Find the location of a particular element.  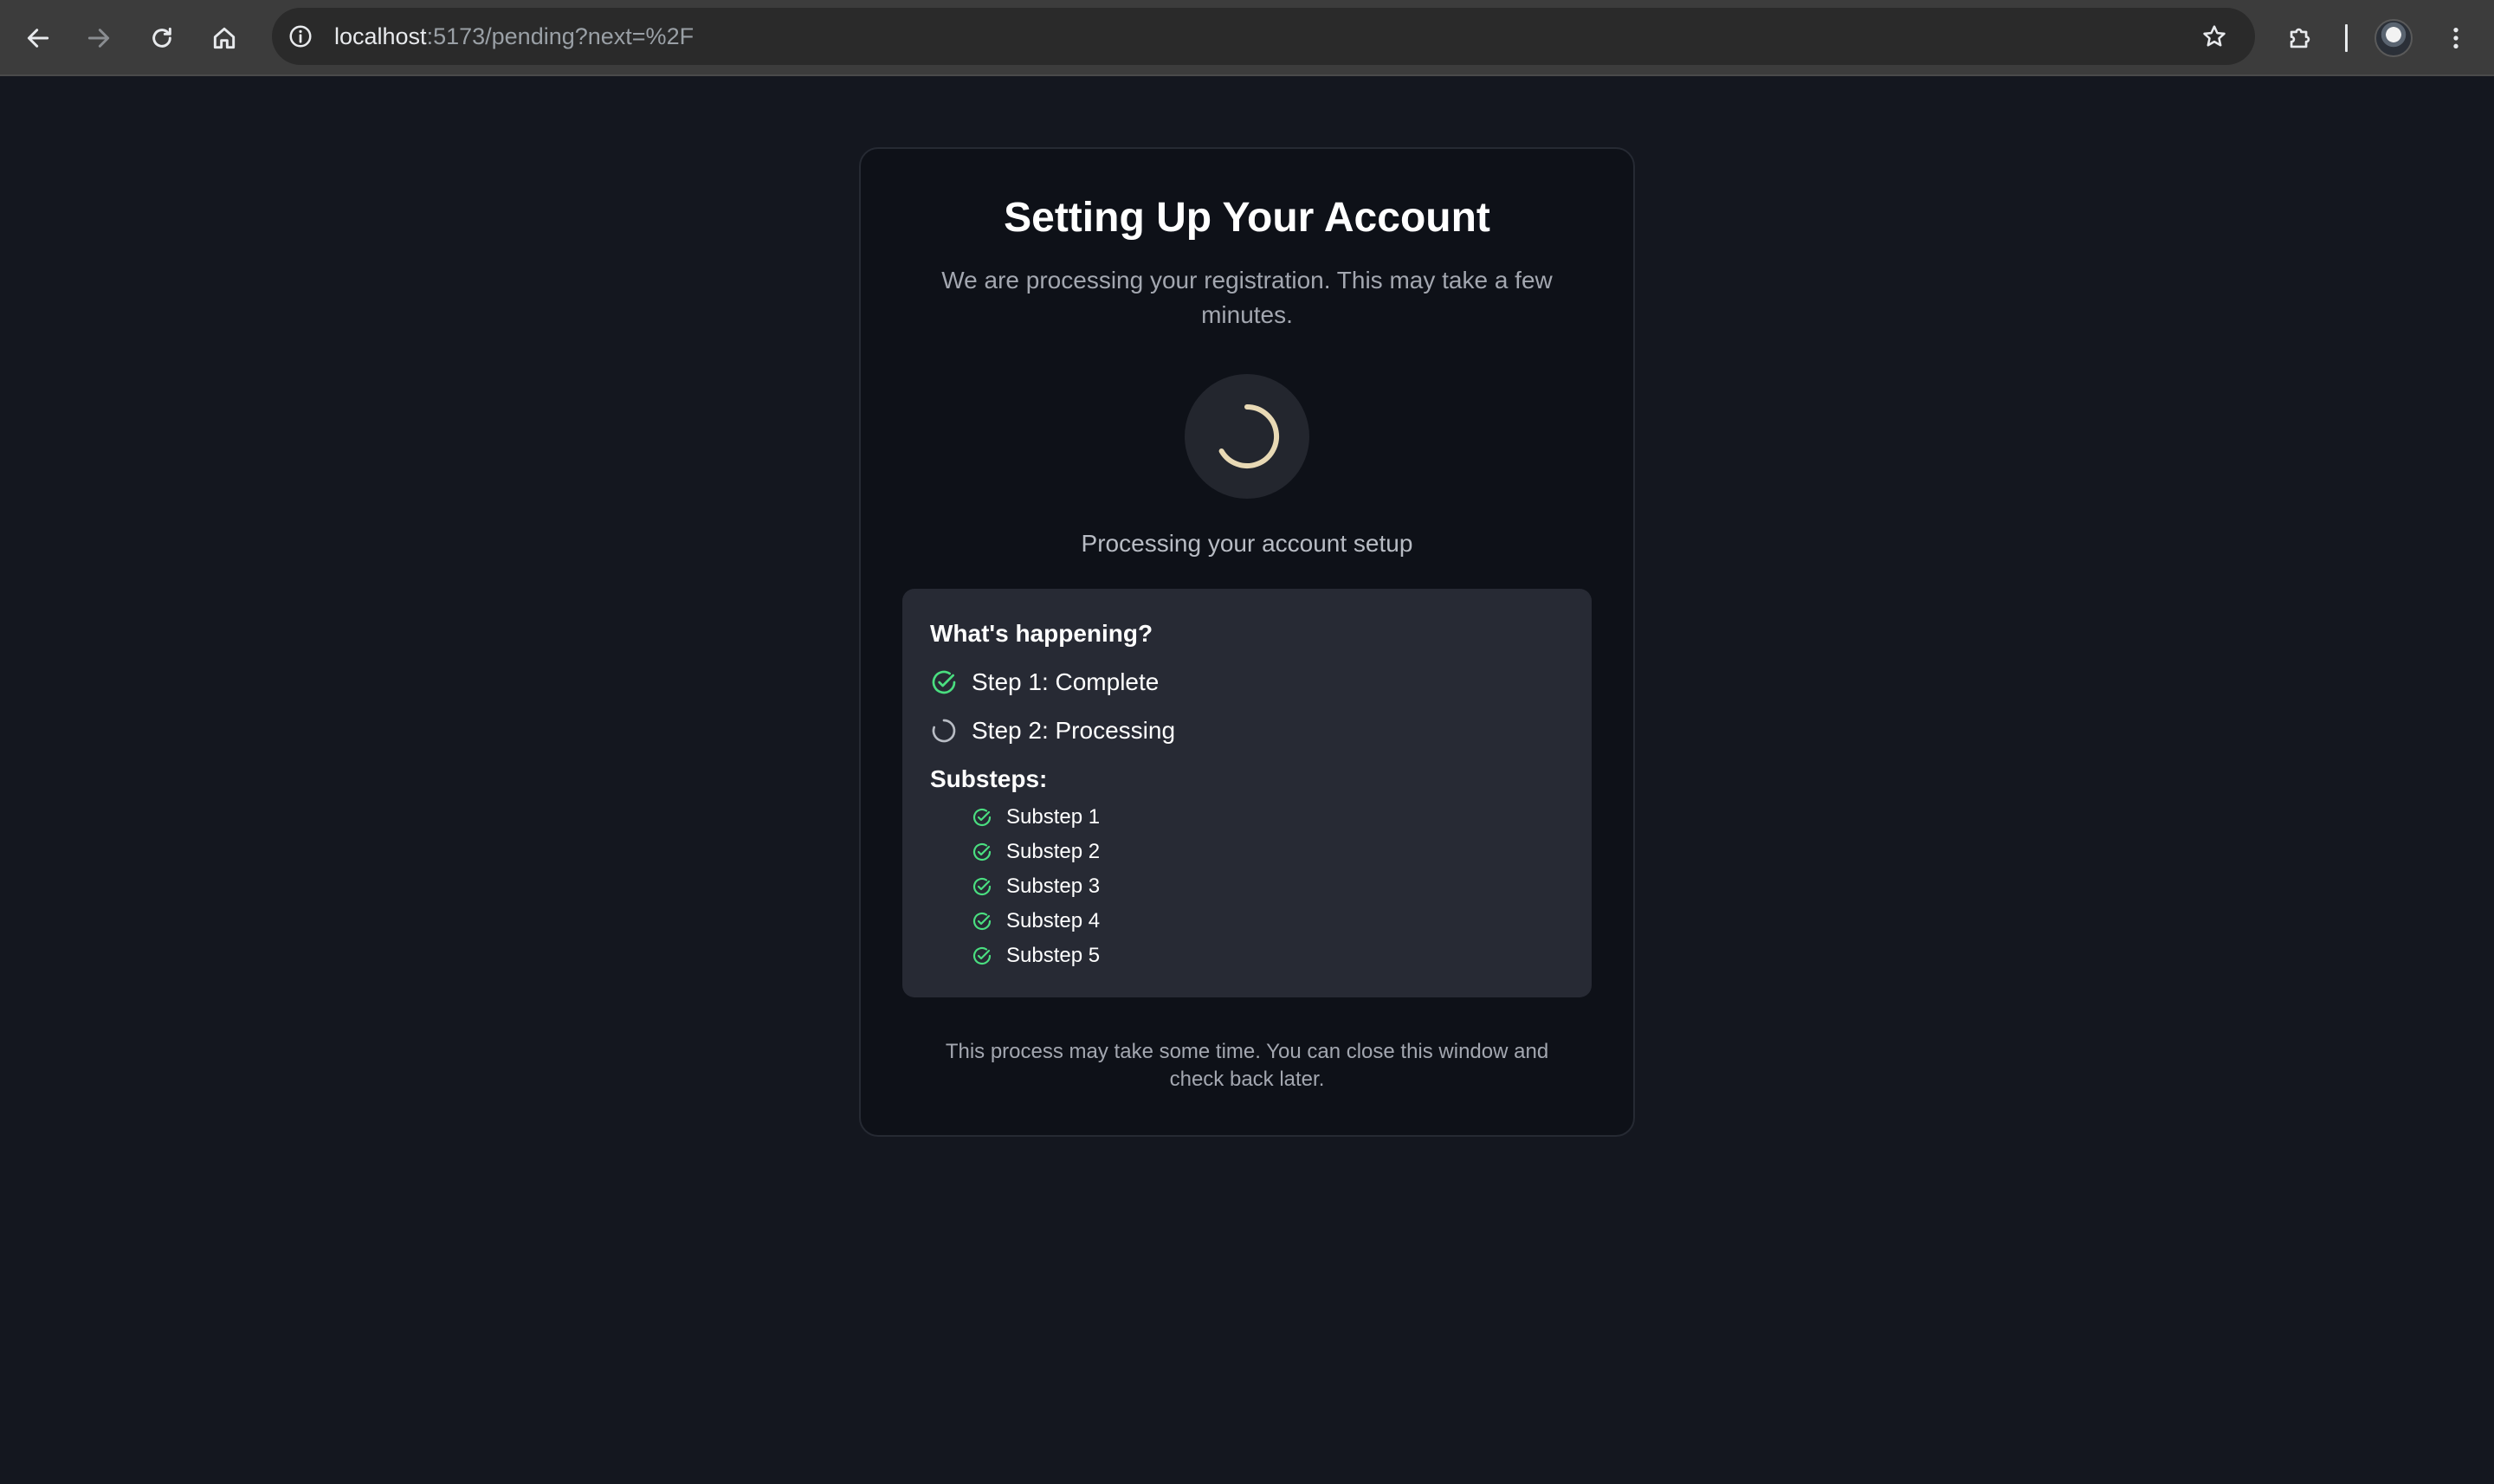

kebab-menu-icon is located at coordinates (2455, 38).